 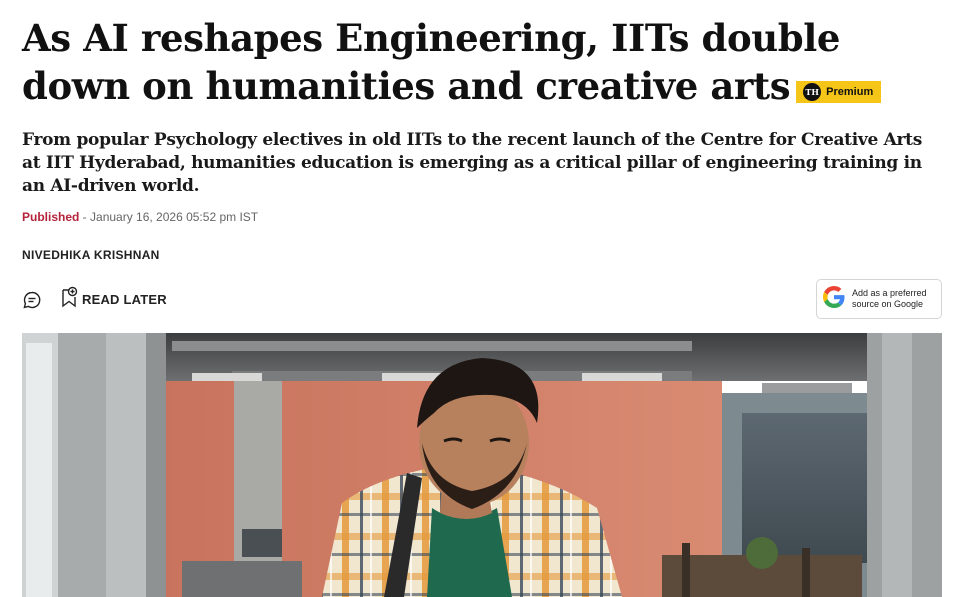 I want to click on google-preferred-line1: Add as a preferred, so click(x=889, y=293).